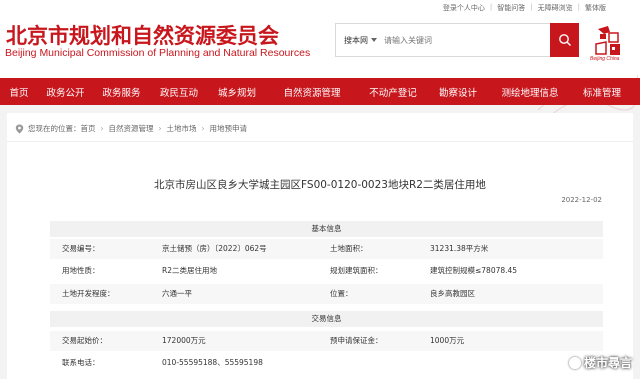  I want to click on field-value: R2二类居住用地, so click(189, 270).